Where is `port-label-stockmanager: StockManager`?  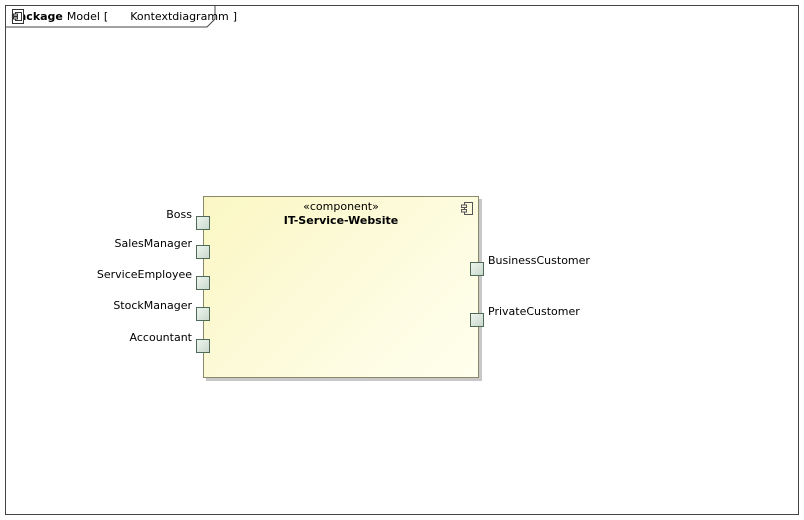
port-label-stockmanager: StockManager is located at coordinates (152, 305).